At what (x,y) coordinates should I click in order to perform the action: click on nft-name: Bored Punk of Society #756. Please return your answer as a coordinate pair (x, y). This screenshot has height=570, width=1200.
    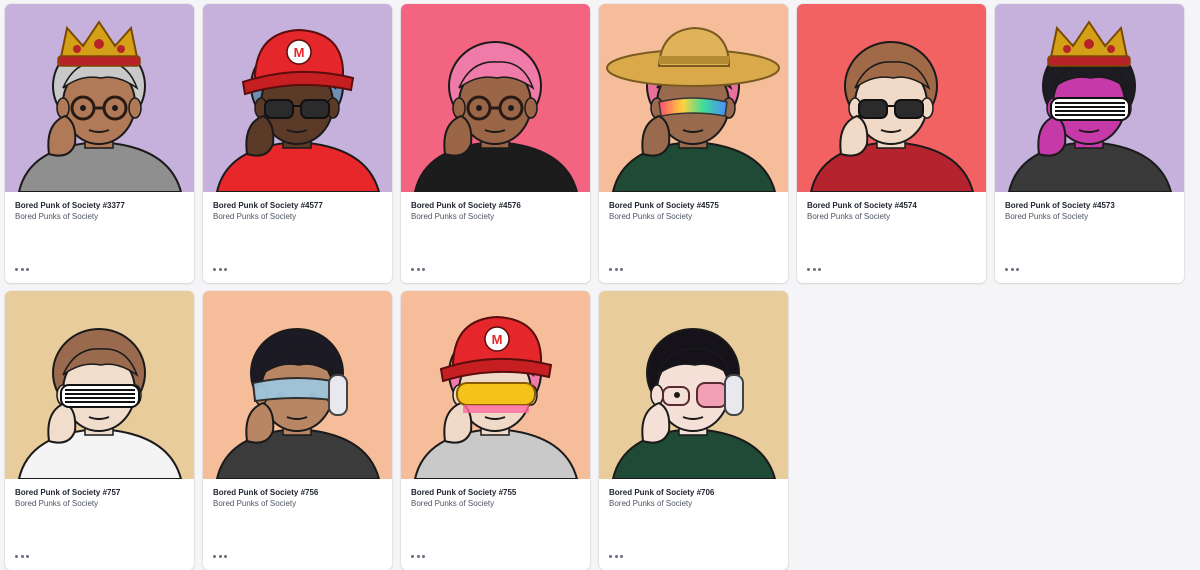
    Looking at the image, I should click on (297, 492).